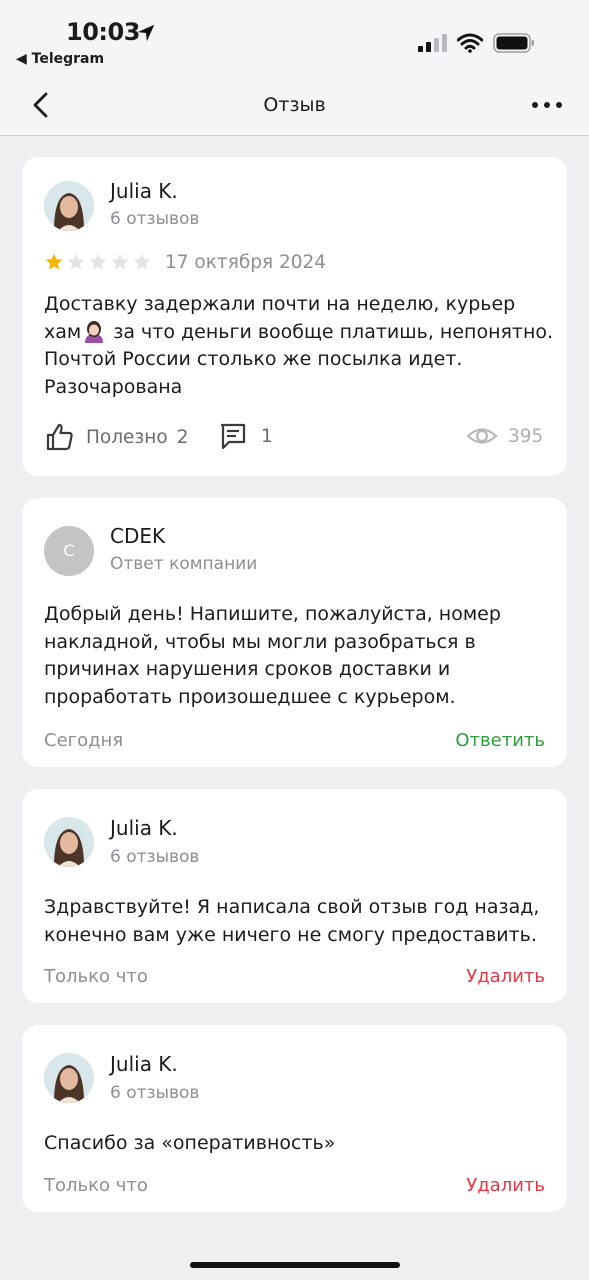  Describe the element at coordinates (526, 436) in the screenshot. I see `views-count: 395` at that location.